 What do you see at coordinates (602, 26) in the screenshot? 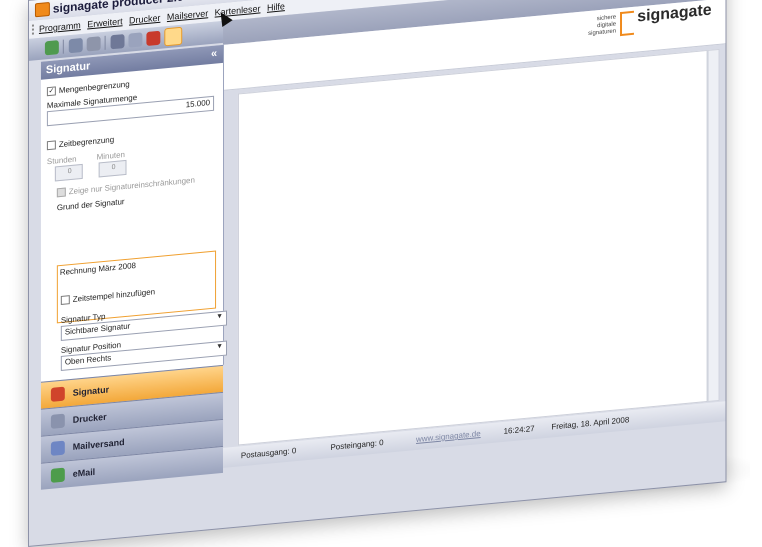
I see `logo-tagline: sichere digitale signaturen` at bounding box center [602, 26].